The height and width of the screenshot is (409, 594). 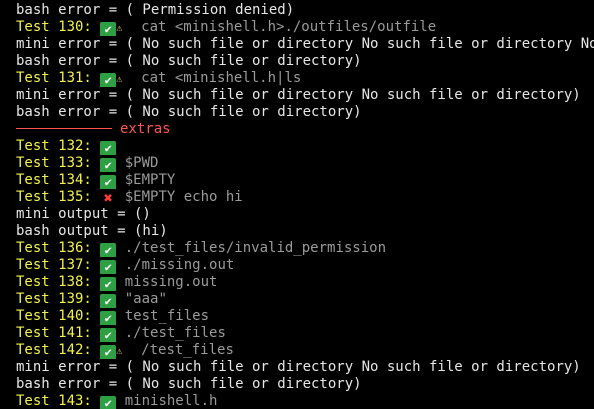 I want to click on test-label: Test 135:, so click(x=54, y=197).